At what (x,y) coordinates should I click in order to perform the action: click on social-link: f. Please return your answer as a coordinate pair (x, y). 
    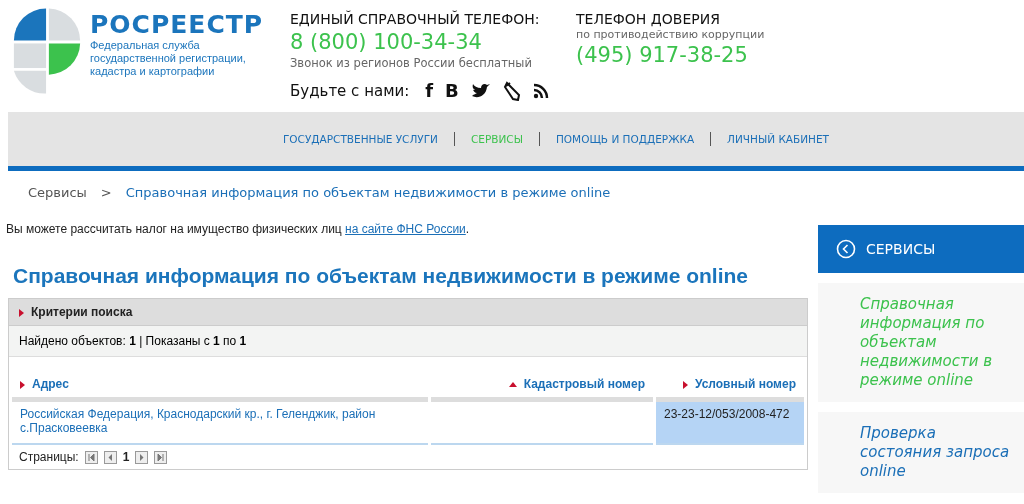
    Looking at the image, I should click on (429, 90).